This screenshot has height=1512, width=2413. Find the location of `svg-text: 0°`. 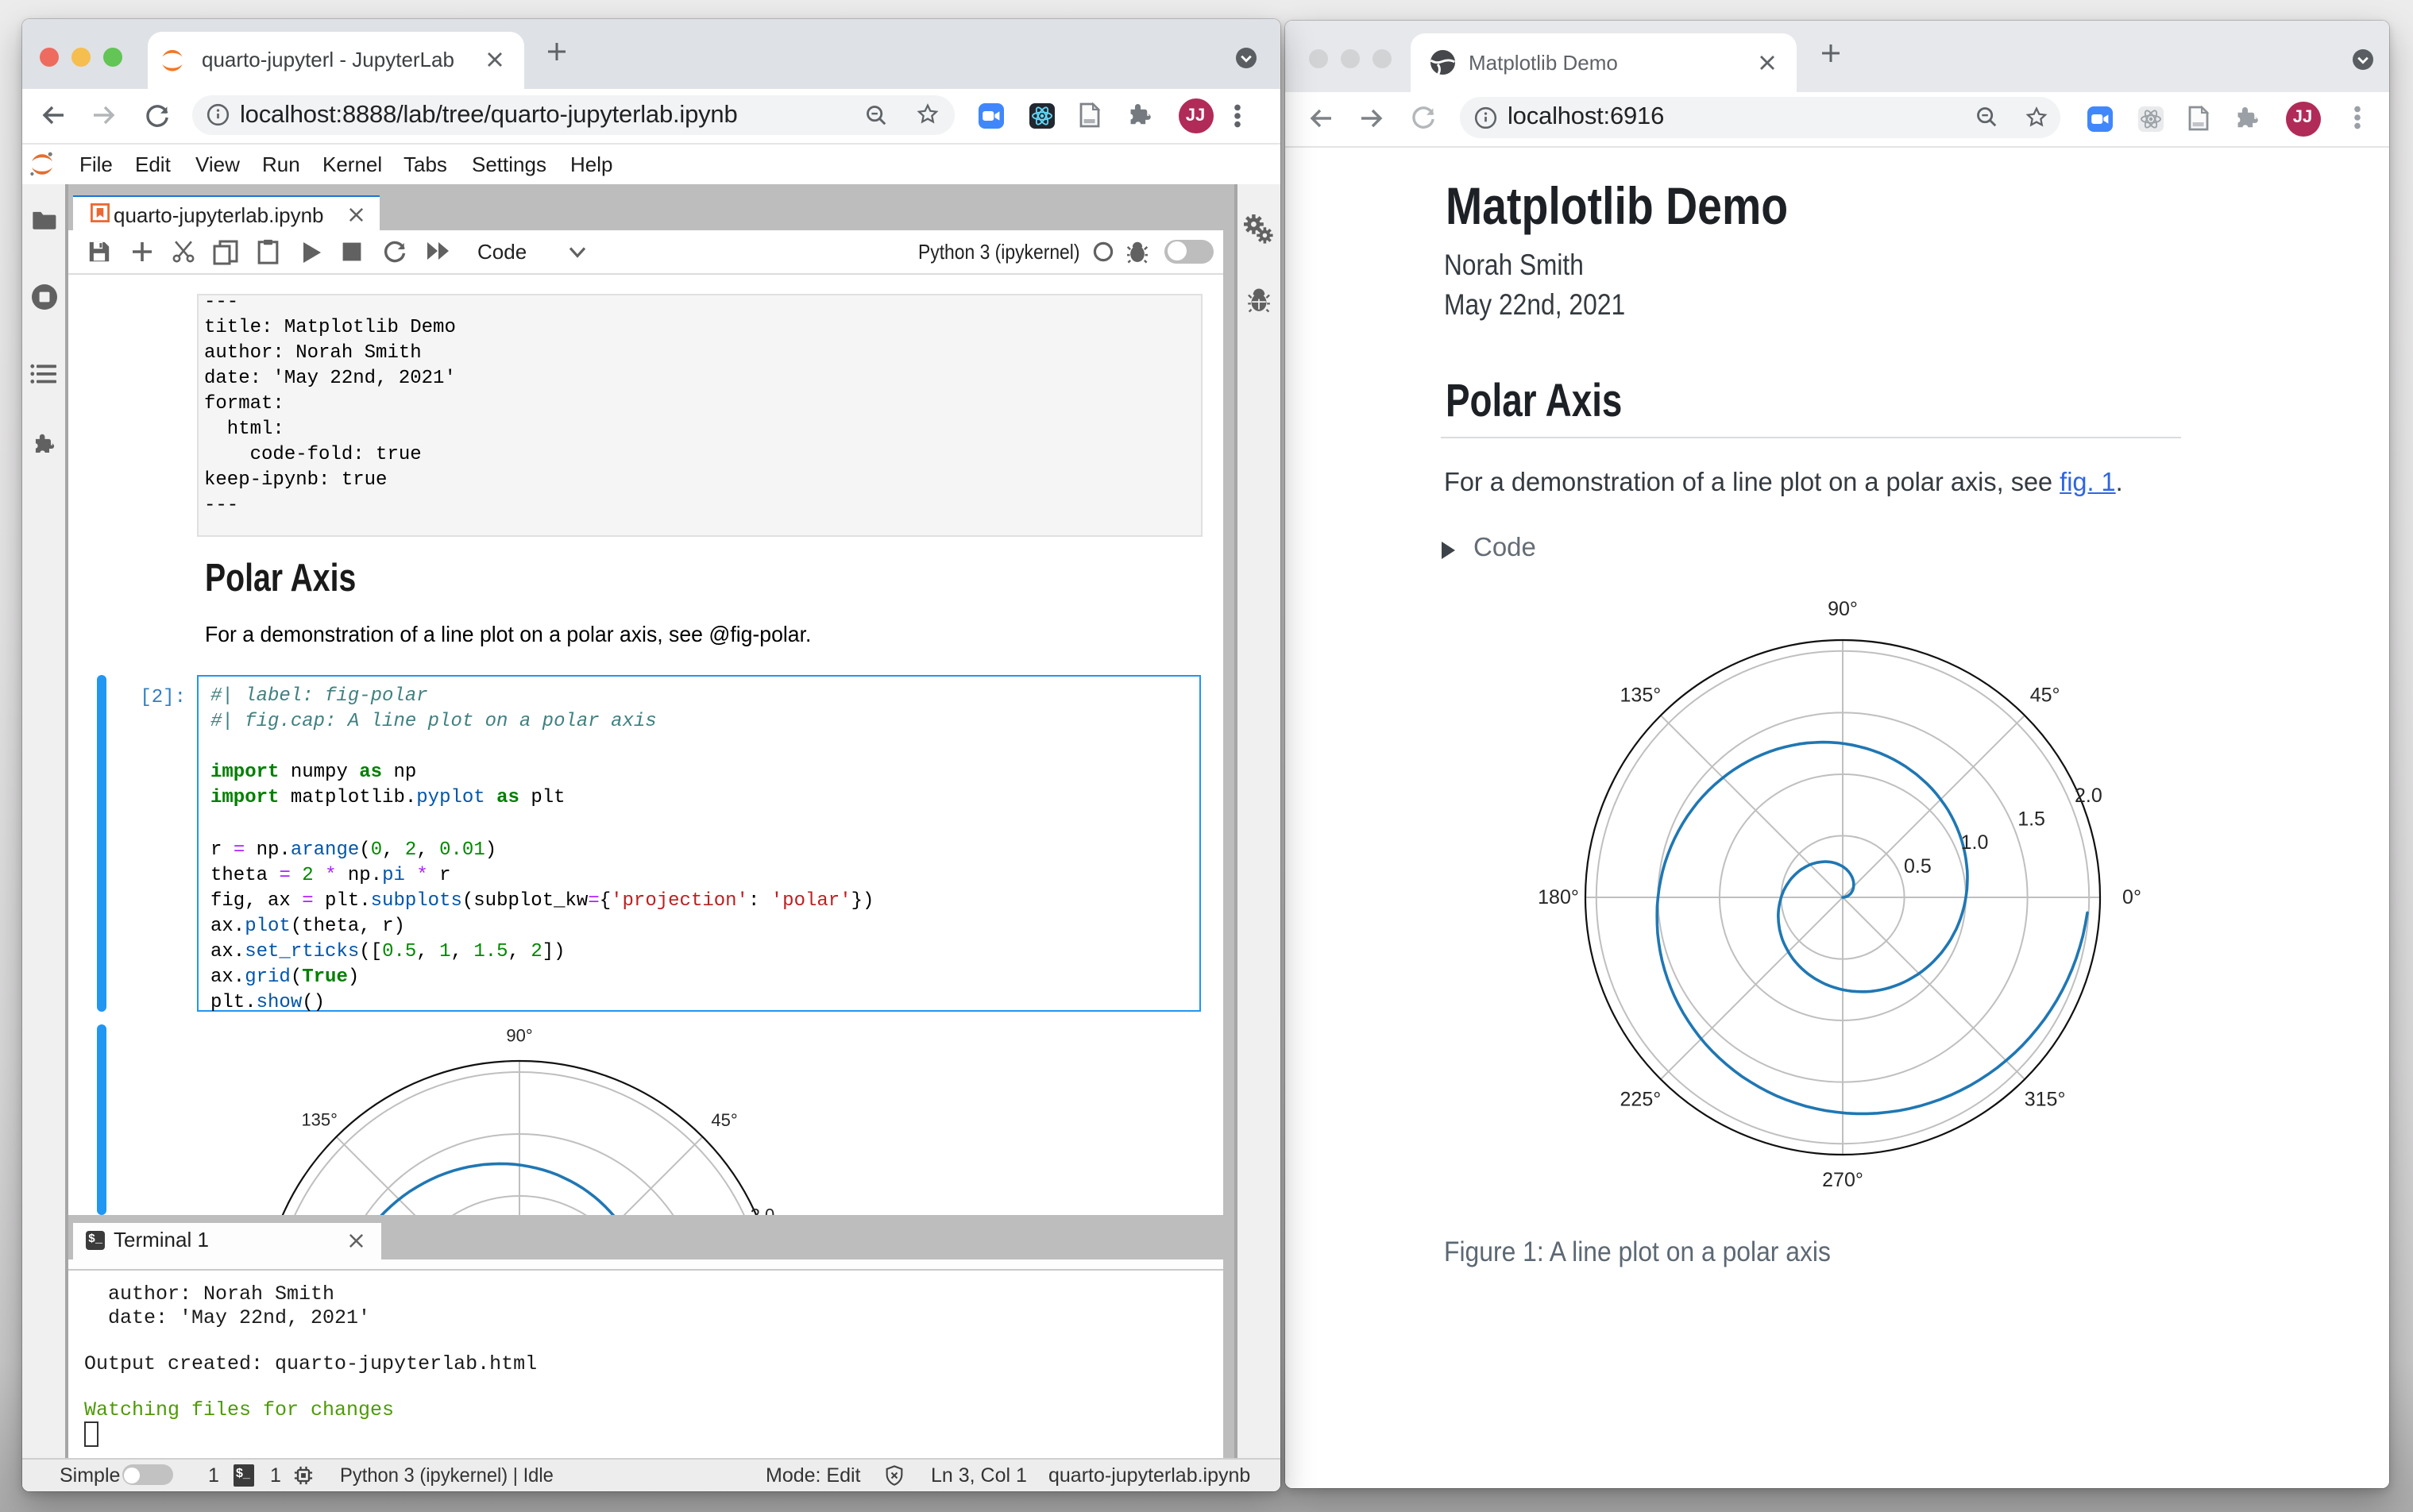

svg-text: 0° is located at coordinates (2131, 897).